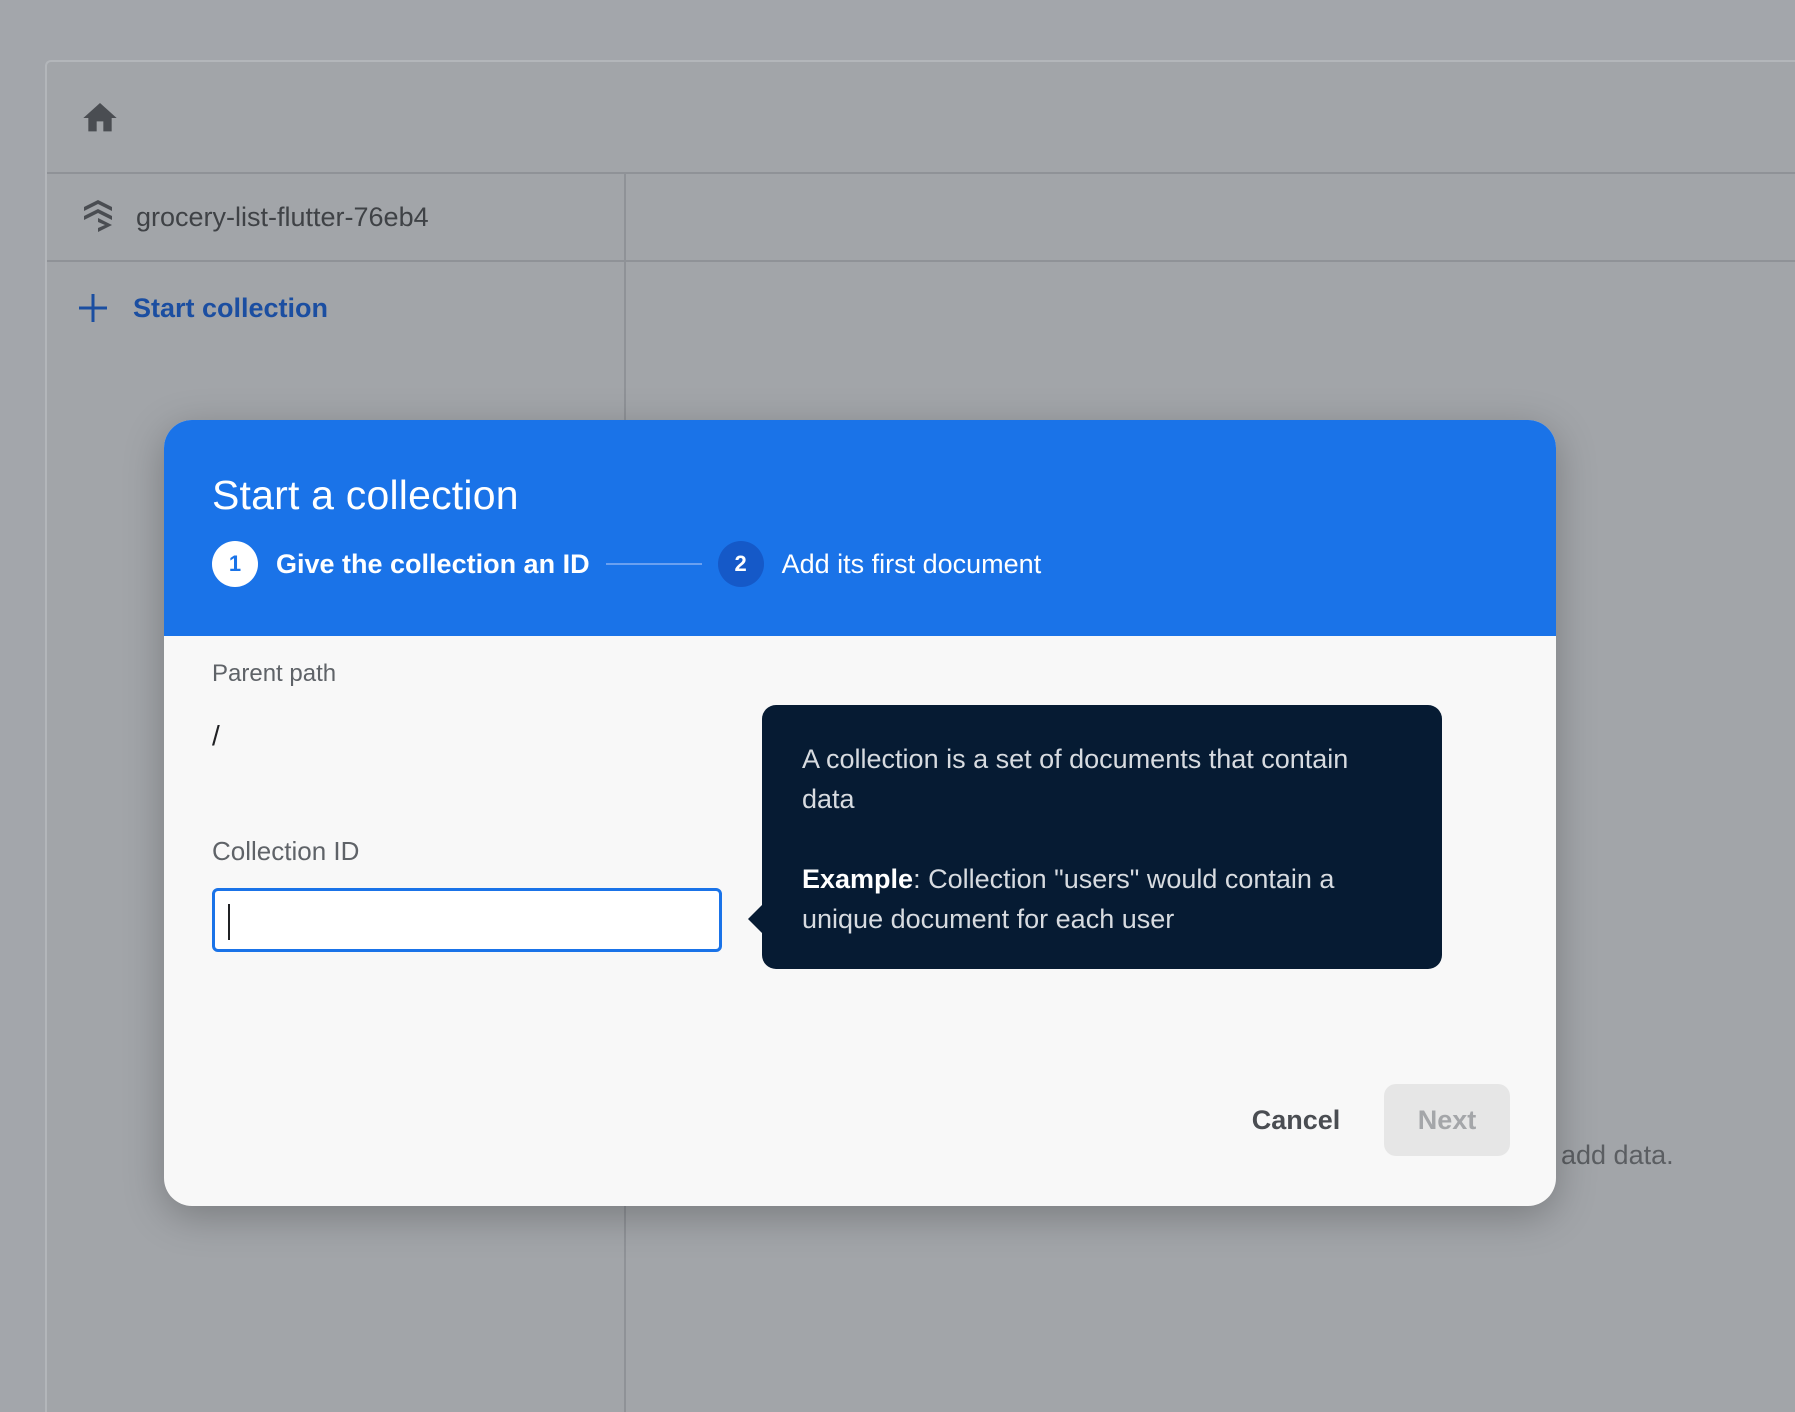  What do you see at coordinates (282, 217) in the screenshot?
I see `project-name: grocery-list-flutter-76eb4` at bounding box center [282, 217].